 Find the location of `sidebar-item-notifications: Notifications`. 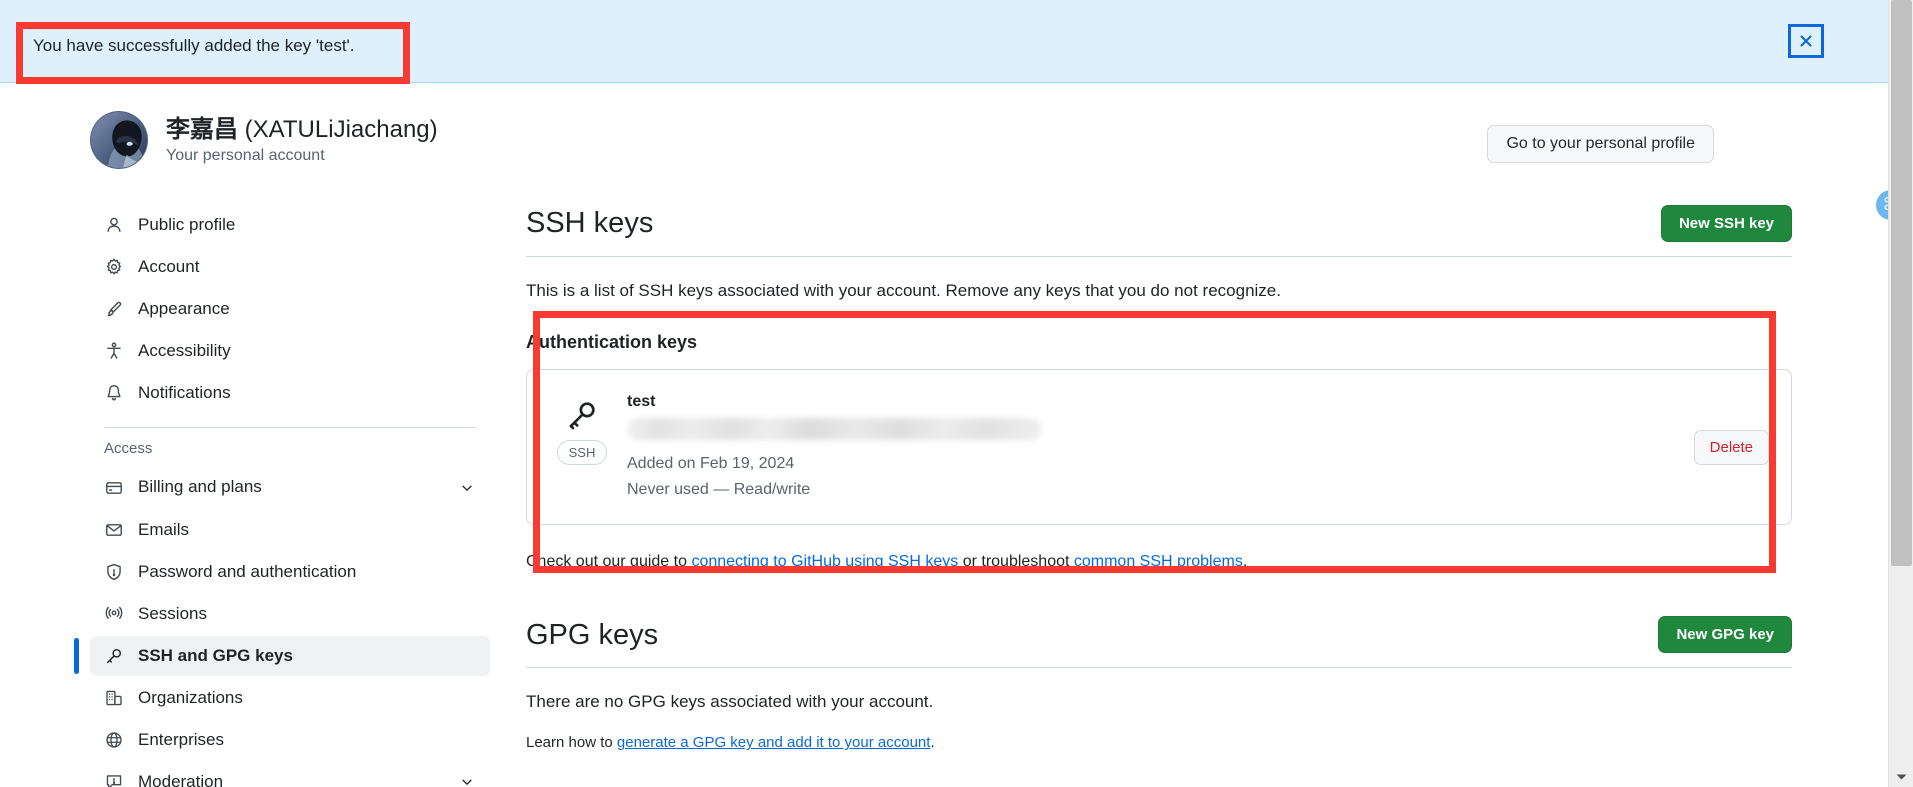

sidebar-item-notifications: Notifications is located at coordinates (290, 393).